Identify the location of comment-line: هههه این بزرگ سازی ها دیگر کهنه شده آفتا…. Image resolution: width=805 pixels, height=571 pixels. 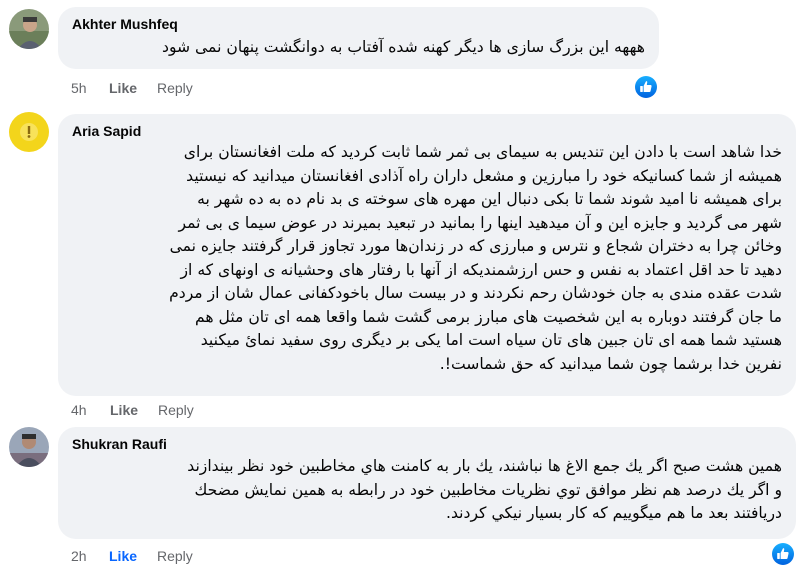
(403, 47).